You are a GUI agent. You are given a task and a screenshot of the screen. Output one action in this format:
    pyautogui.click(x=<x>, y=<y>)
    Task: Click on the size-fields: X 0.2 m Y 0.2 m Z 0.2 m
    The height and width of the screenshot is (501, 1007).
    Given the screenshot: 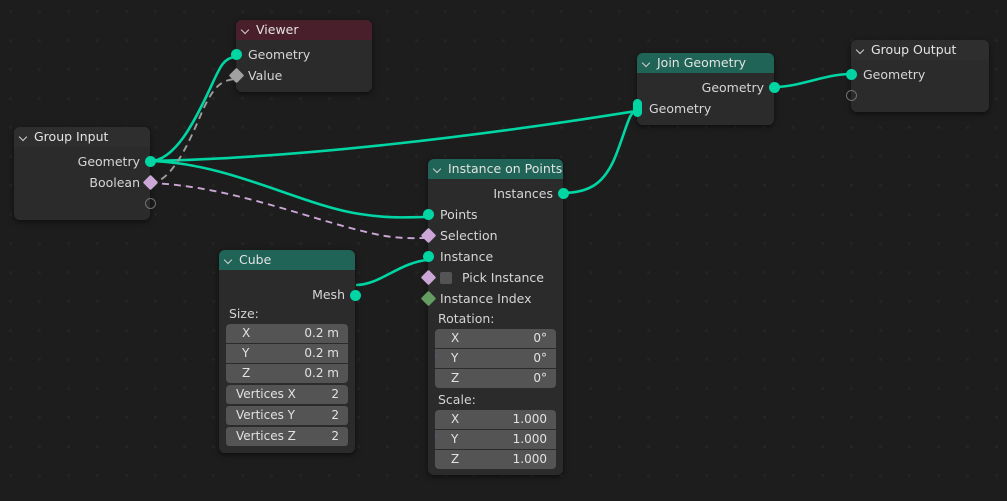 What is the action you would take?
    pyautogui.click(x=287, y=353)
    